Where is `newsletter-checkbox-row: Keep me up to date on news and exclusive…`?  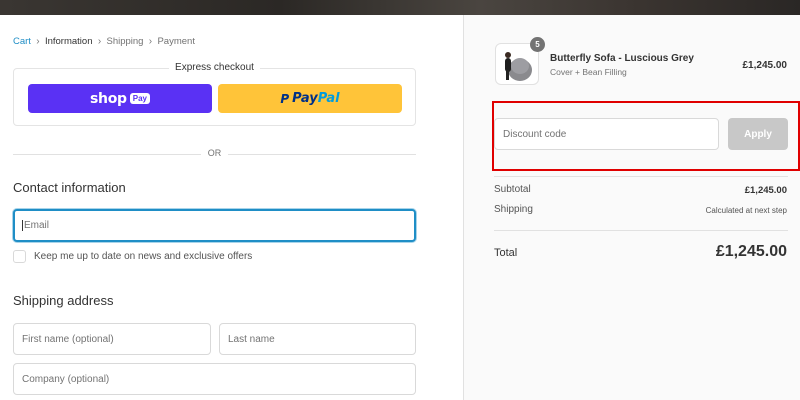
newsletter-checkbox-row: Keep me up to date on news and exclusive… is located at coordinates (132, 256).